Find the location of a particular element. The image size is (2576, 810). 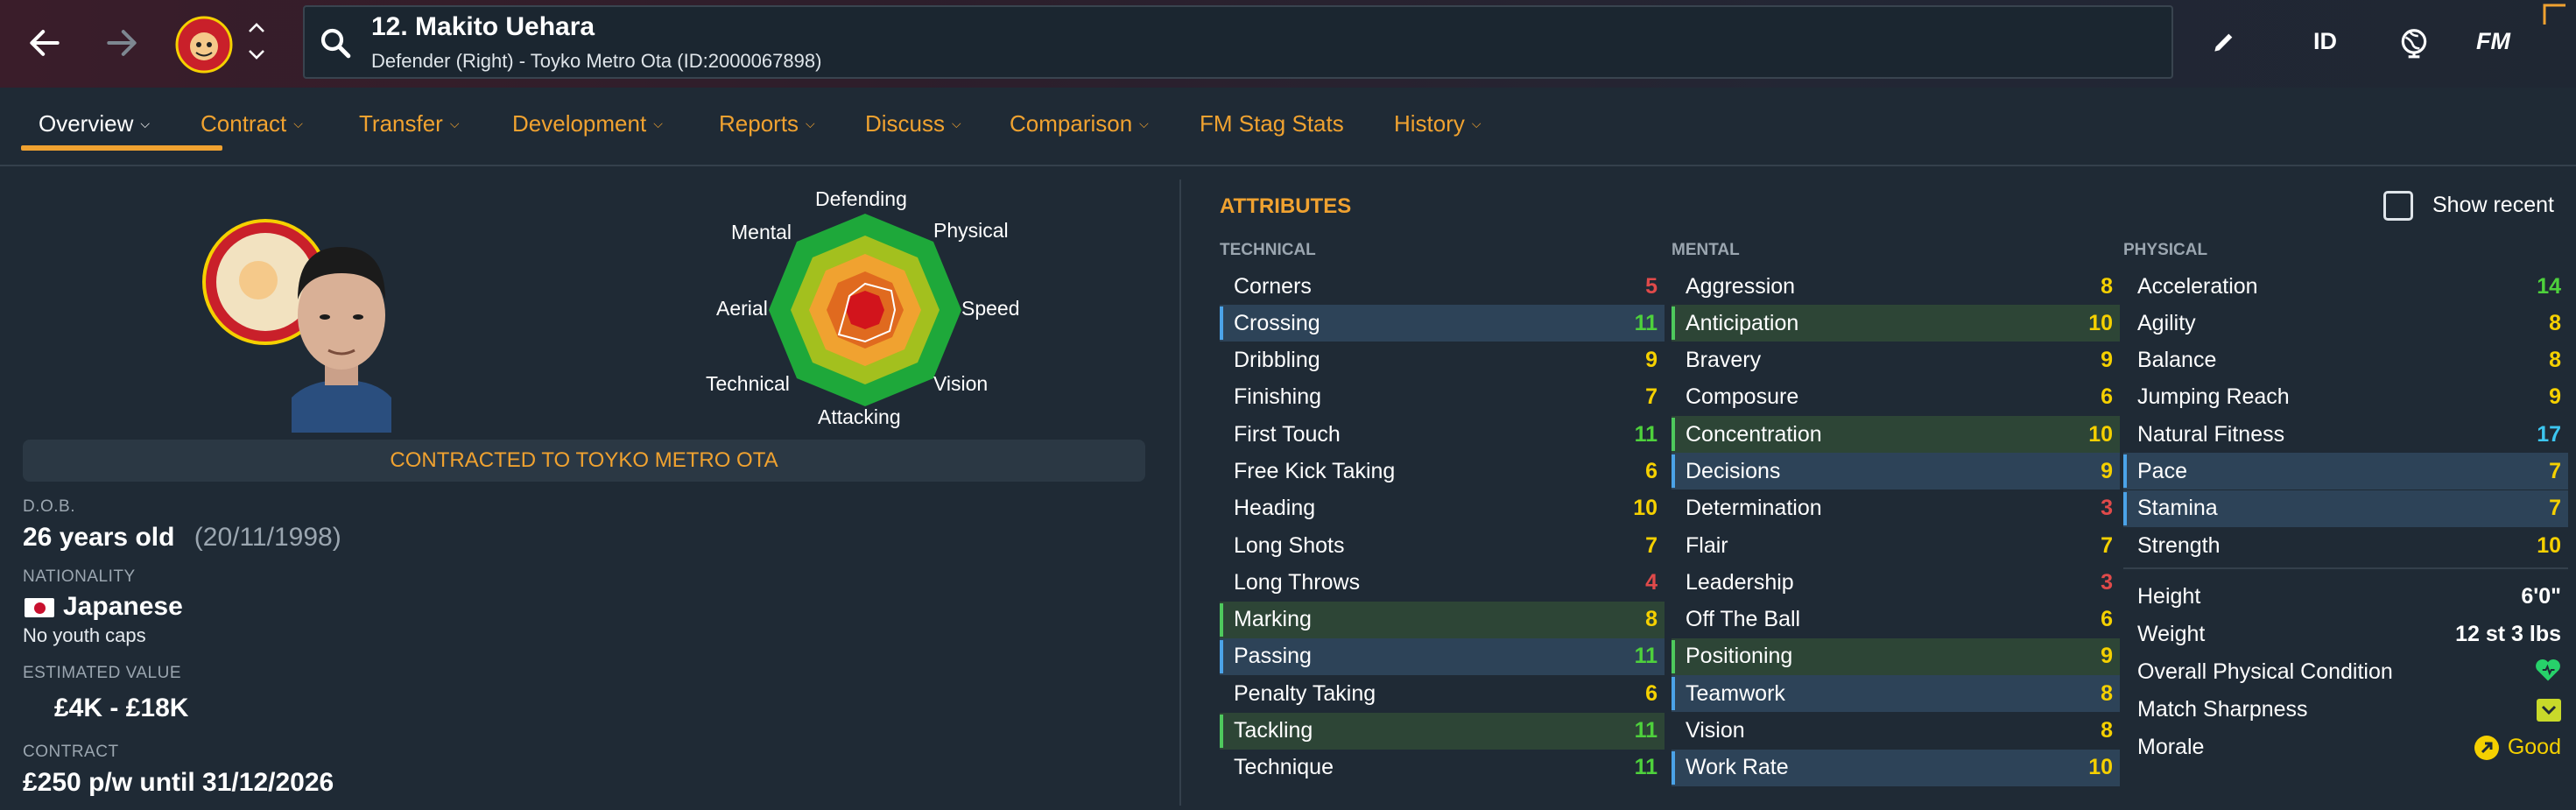

attribute-name: Positioning is located at coordinates (1739, 656).